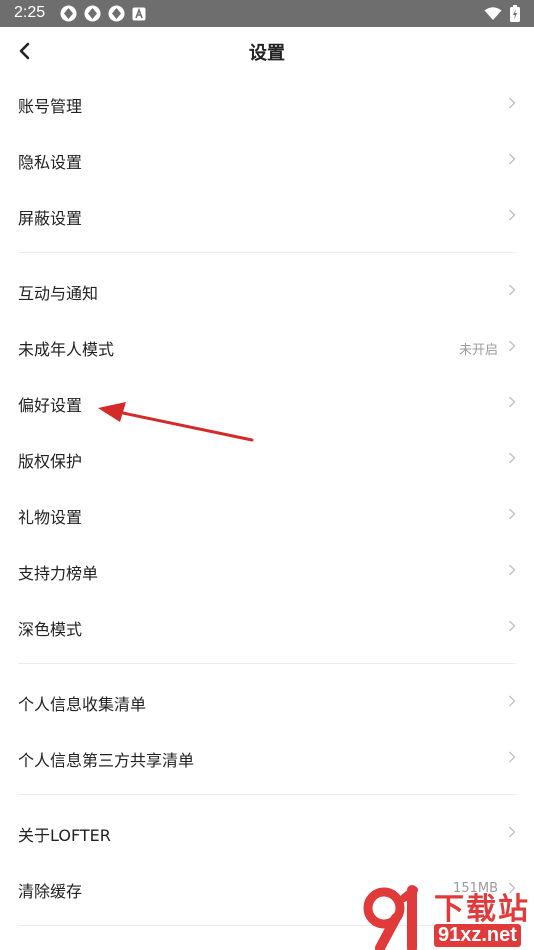  I want to click on settings-item-label: 支持力榜单, so click(58, 573).